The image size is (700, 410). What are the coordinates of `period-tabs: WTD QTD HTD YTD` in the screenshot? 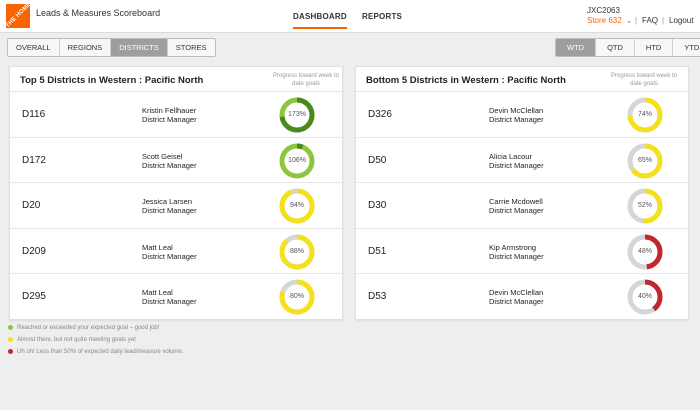 It's located at (627, 47).